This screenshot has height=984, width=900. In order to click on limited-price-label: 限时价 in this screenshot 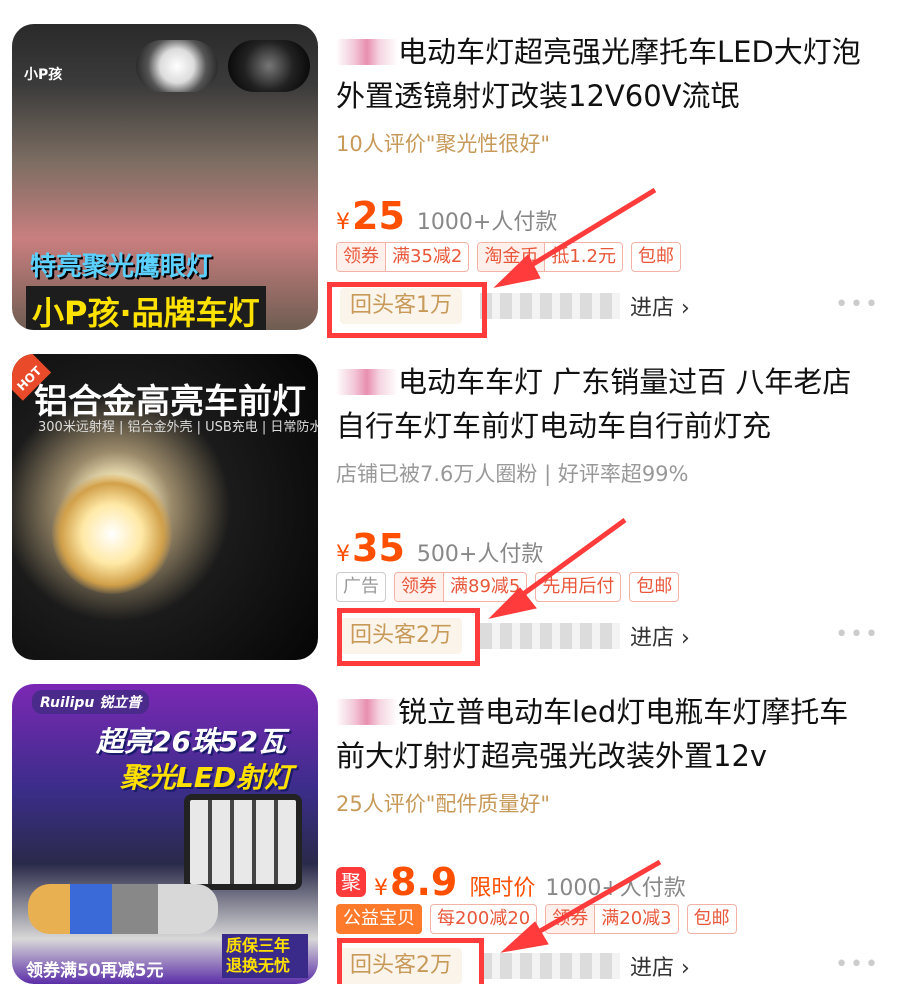, I will do `click(502, 888)`.